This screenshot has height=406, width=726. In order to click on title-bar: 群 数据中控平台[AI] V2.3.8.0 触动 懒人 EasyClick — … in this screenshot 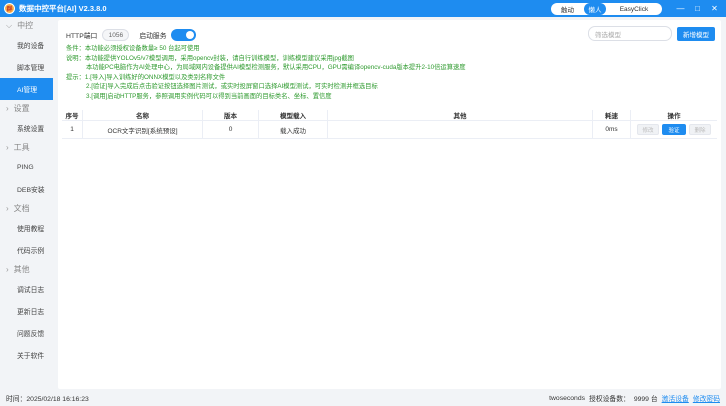, I will do `click(363, 8)`.